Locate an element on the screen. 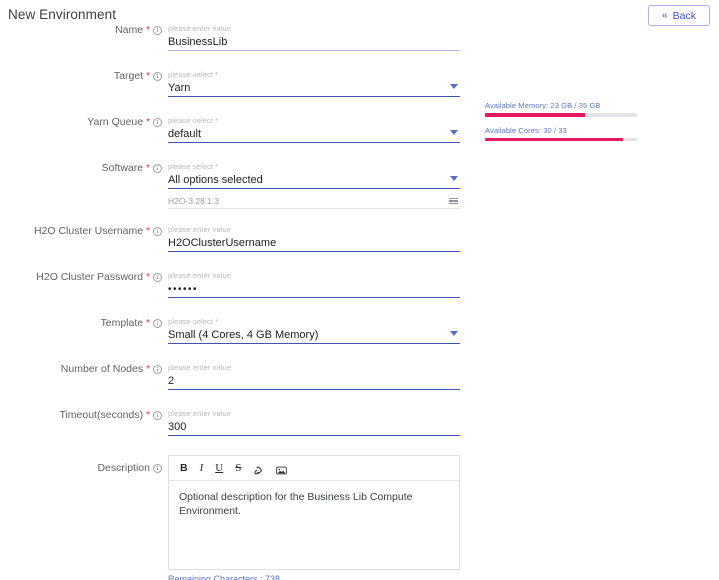 Image resolution: width=719 pixels, height=580 pixels. input-target: Yarn is located at coordinates (314, 88).